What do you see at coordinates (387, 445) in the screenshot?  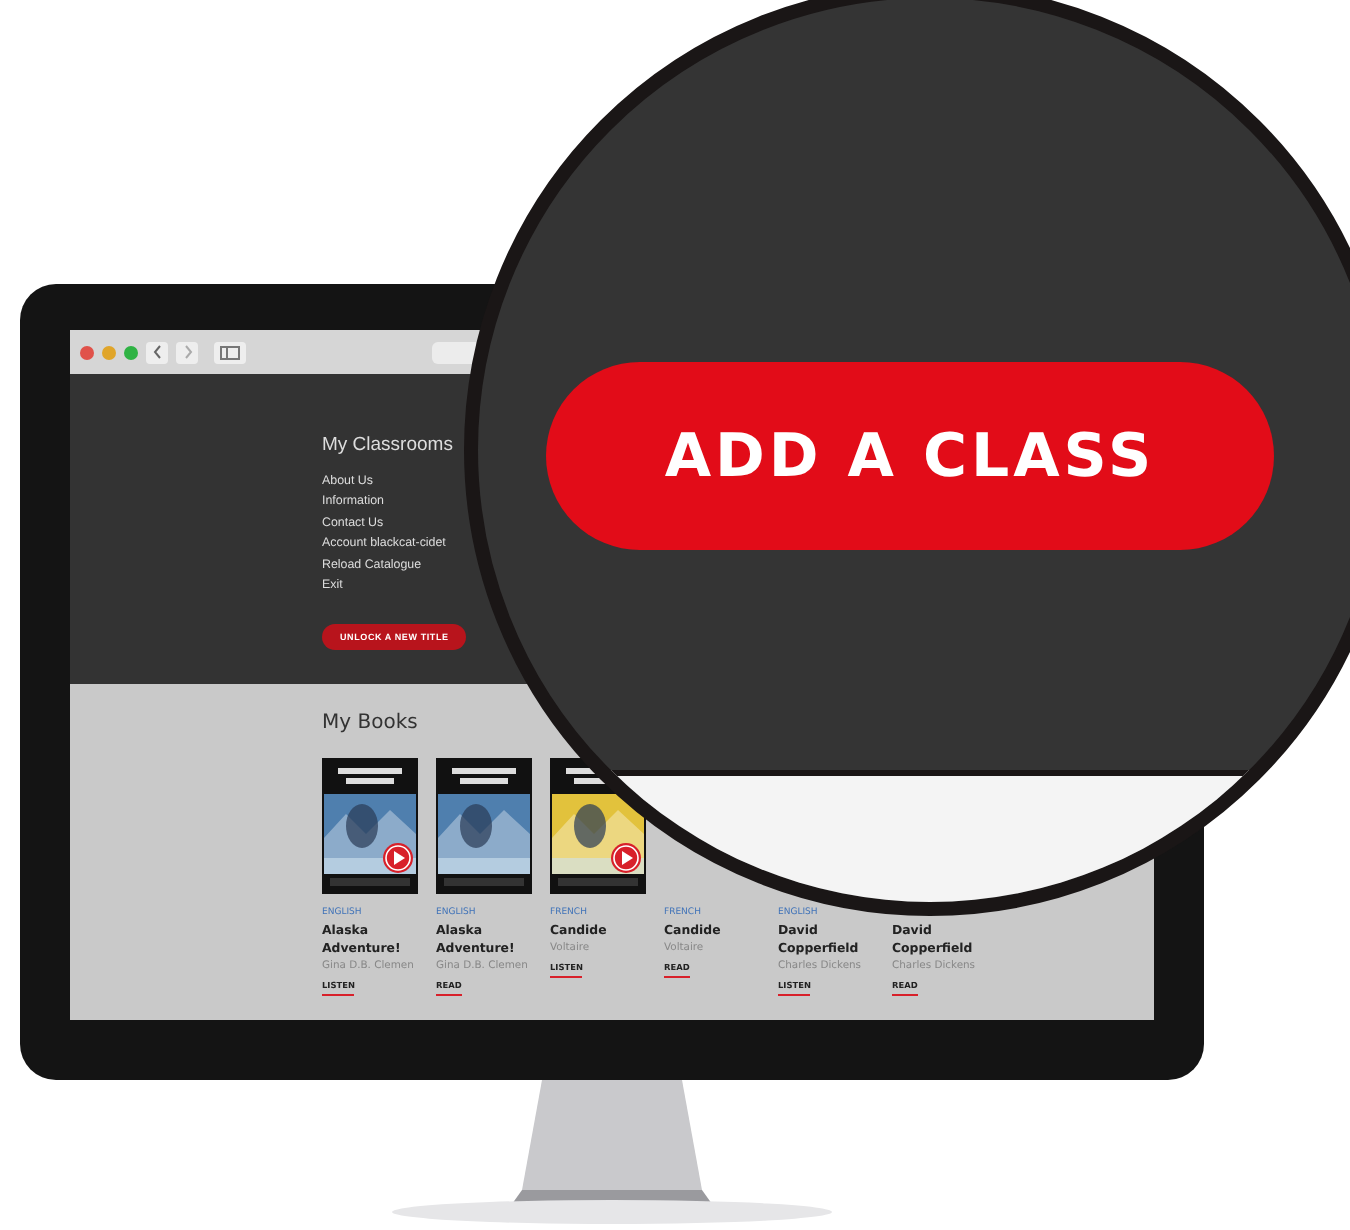 I see `section-title: My Classrooms` at bounding box center [387, 445].